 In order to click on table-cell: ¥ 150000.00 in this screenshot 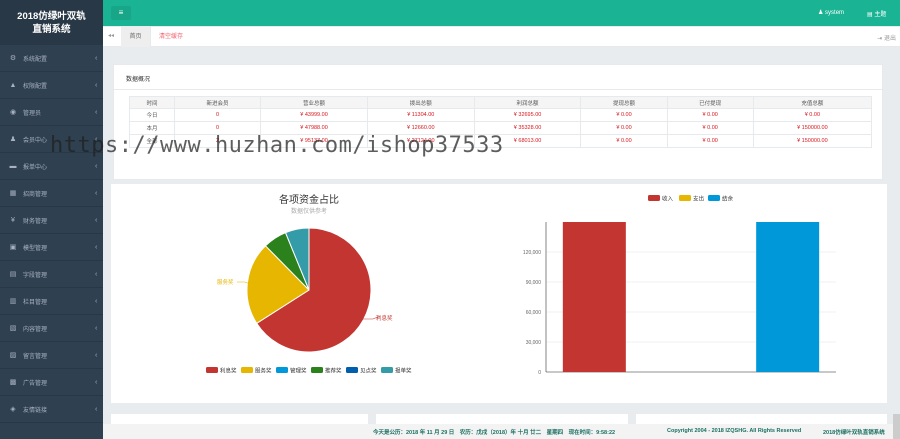, I will do `click(812, 128)`.